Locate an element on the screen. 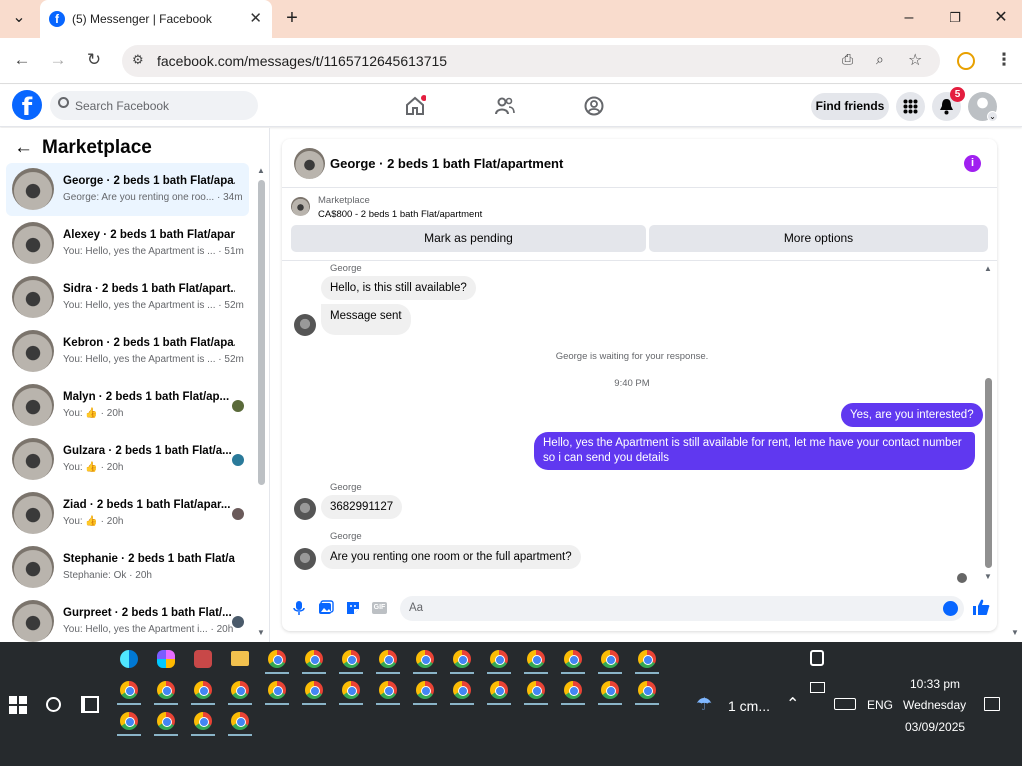  incoming-message: 3682991127 is located at coordinates (362, 507).